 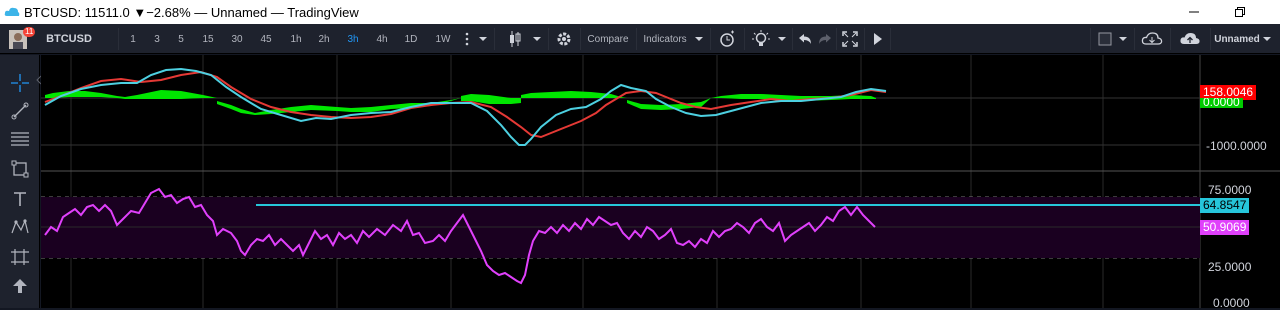 I want to click on ideas-button, so click(x=761, y=39).